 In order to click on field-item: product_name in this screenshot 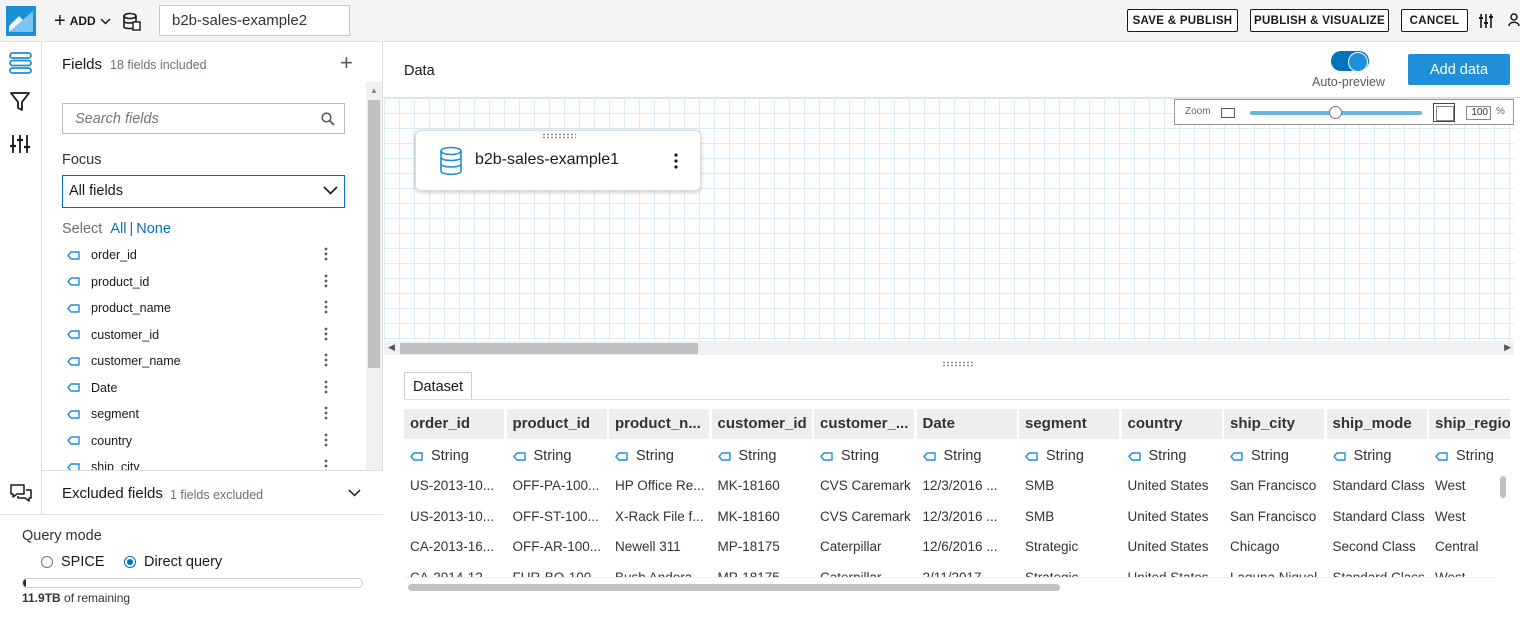, I will do `click(202, 308)`.